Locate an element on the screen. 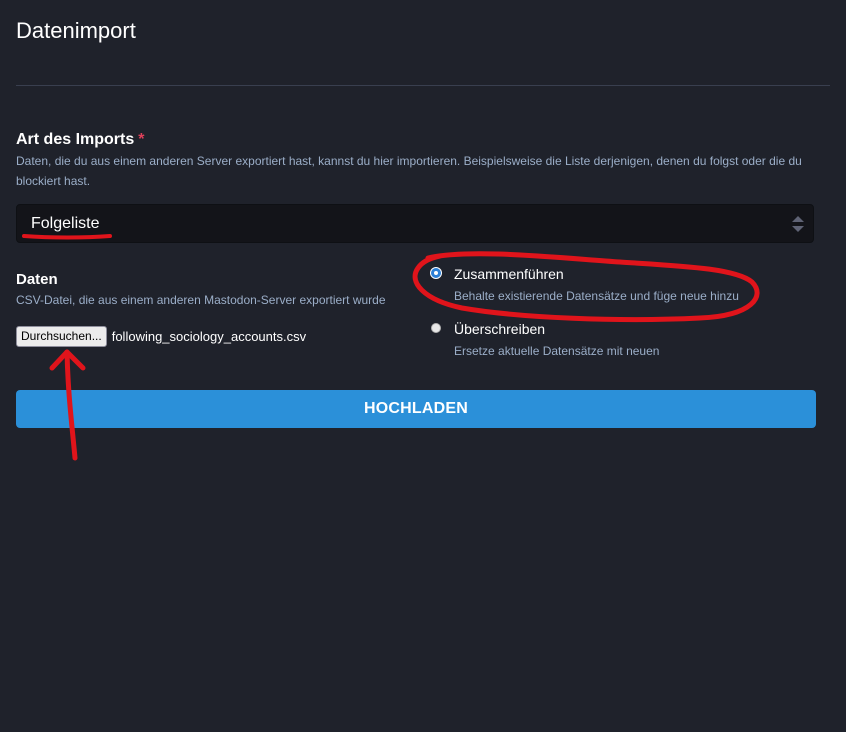 The width and height of the screenshot is (846, 732). page-title: Datenimport is located at coordinates (76, 30).